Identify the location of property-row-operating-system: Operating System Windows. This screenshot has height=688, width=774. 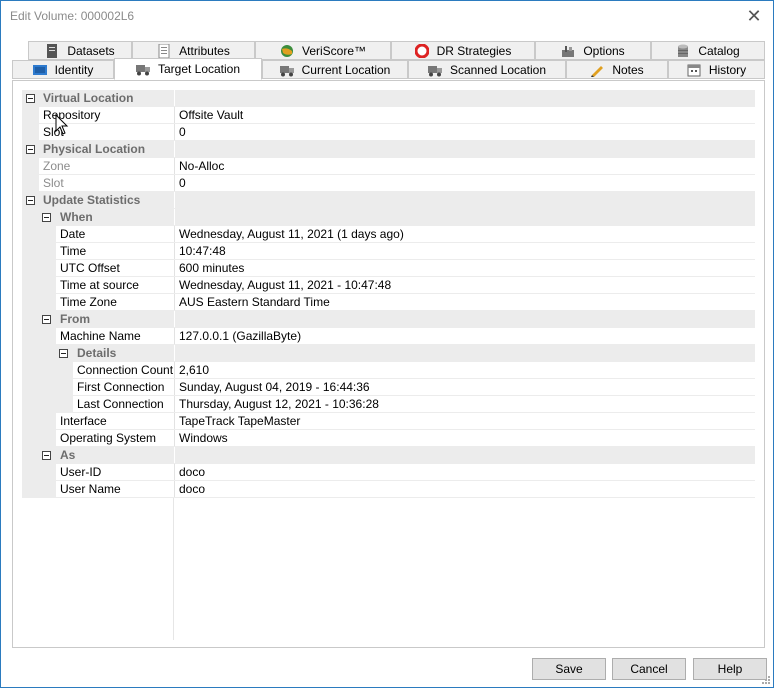
(388, 438).